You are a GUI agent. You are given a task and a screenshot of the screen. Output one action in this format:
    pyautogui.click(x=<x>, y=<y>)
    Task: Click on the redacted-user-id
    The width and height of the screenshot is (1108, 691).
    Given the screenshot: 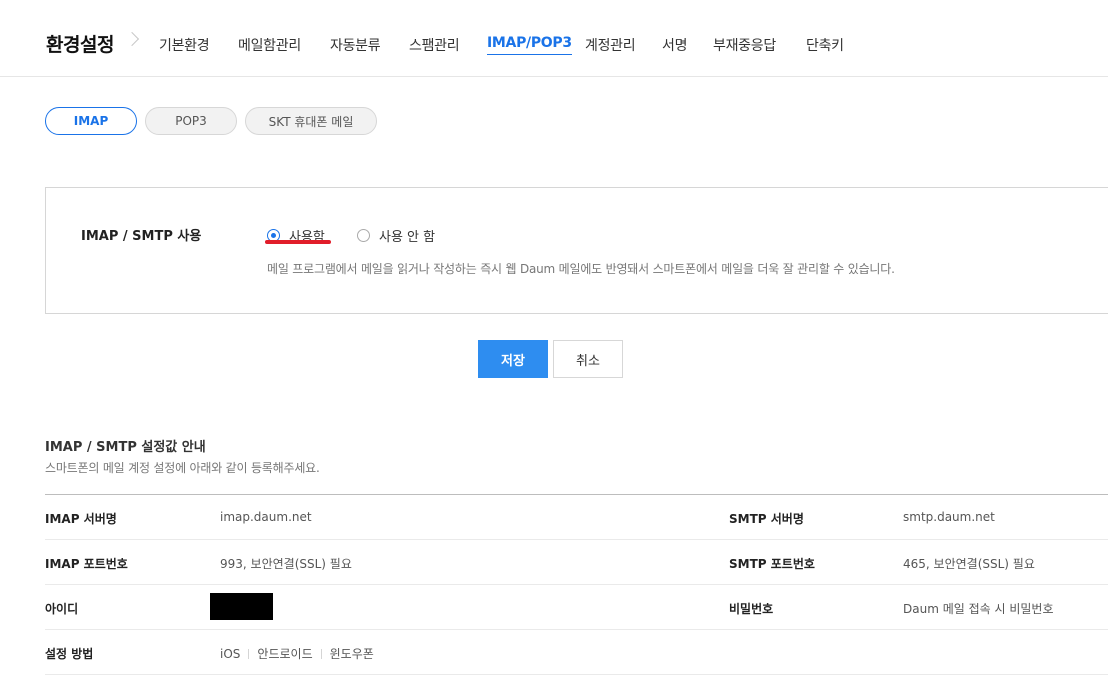 What is the action you would take?
    pyautogui.click(x=241, y=606)
    